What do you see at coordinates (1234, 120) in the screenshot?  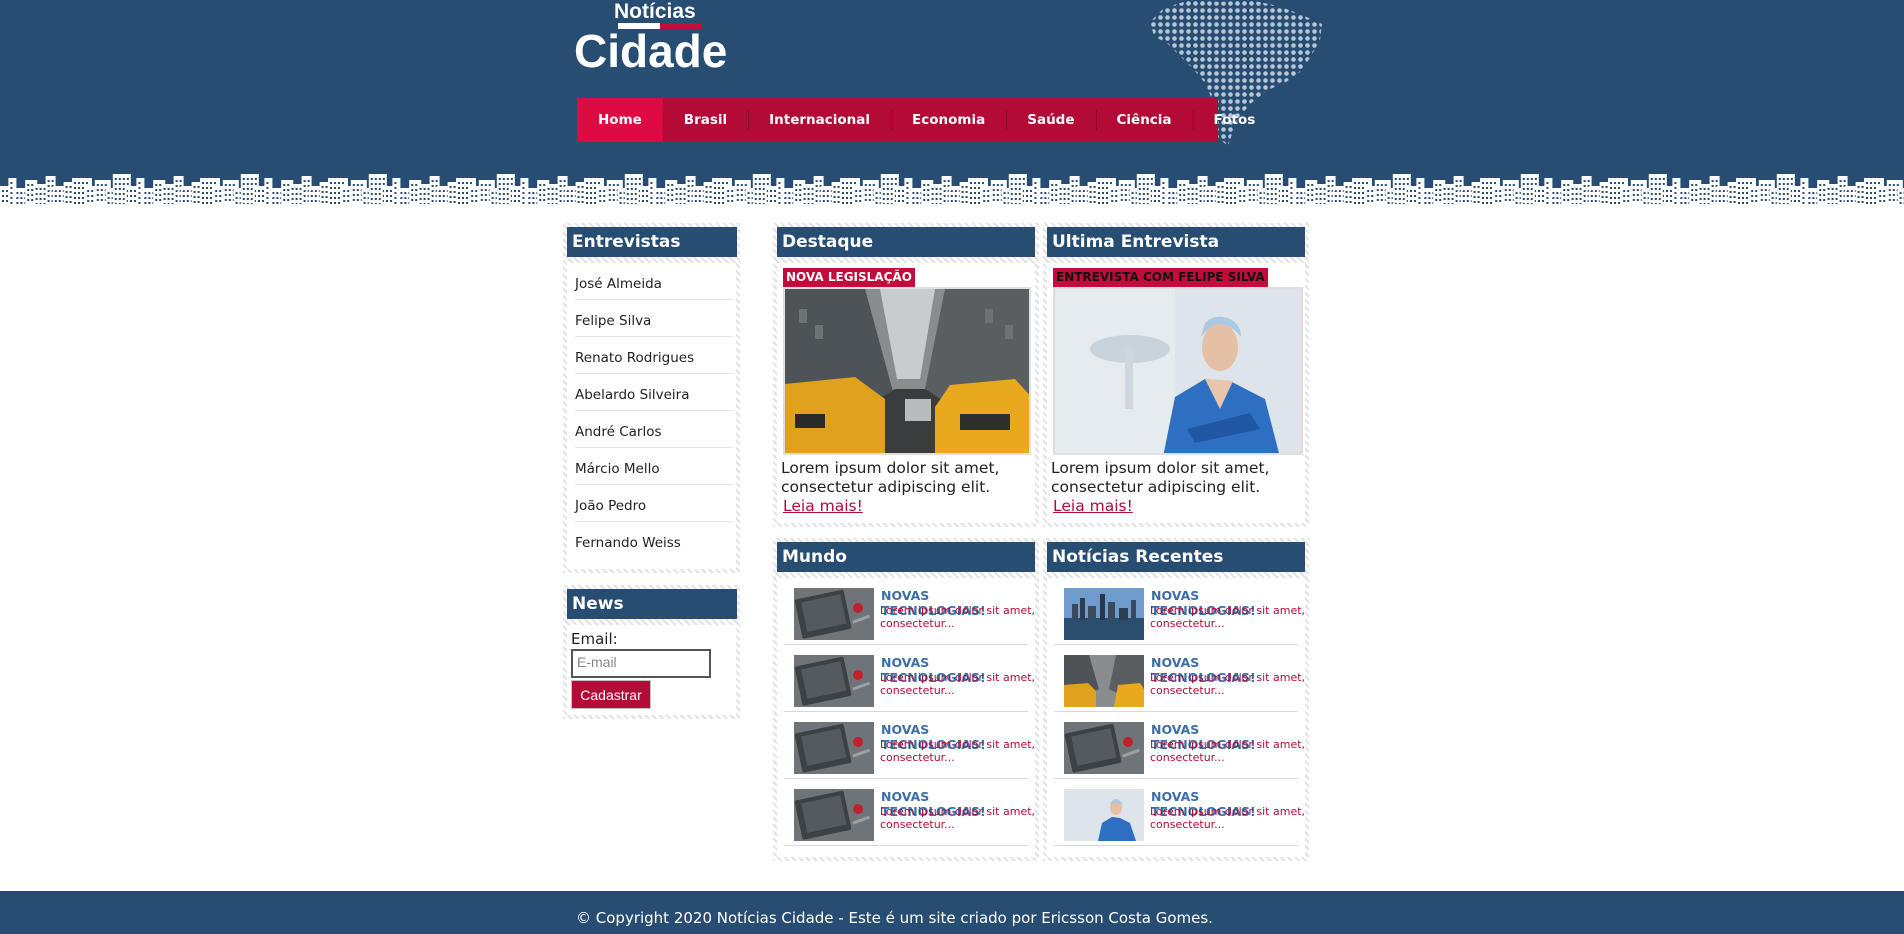 I see `nav-item-fotos: Fotos` at bounding box center [1234, 120].